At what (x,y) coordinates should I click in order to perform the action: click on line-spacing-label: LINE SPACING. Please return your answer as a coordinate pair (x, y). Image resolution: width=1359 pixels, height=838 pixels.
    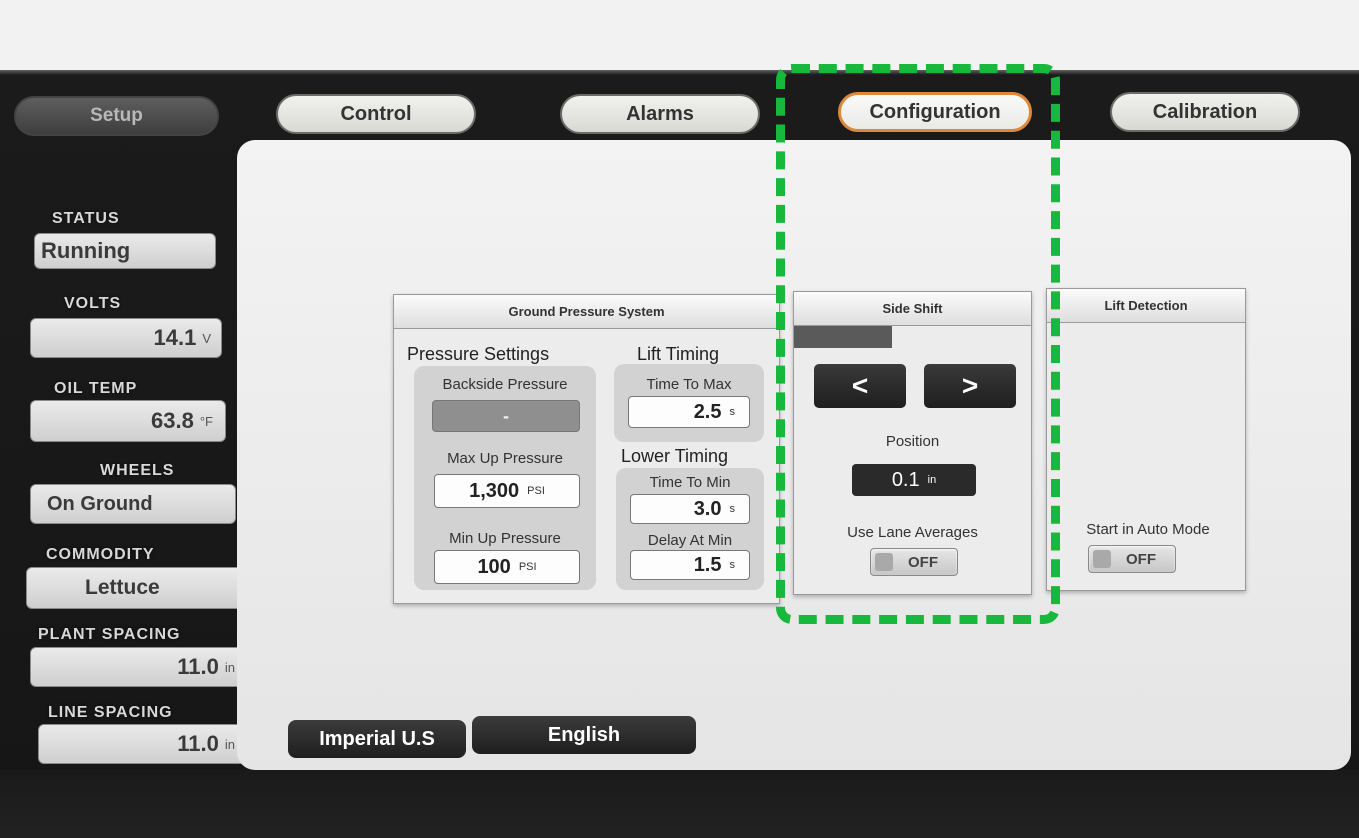
    Looking at the image, I should click on (110, 712).